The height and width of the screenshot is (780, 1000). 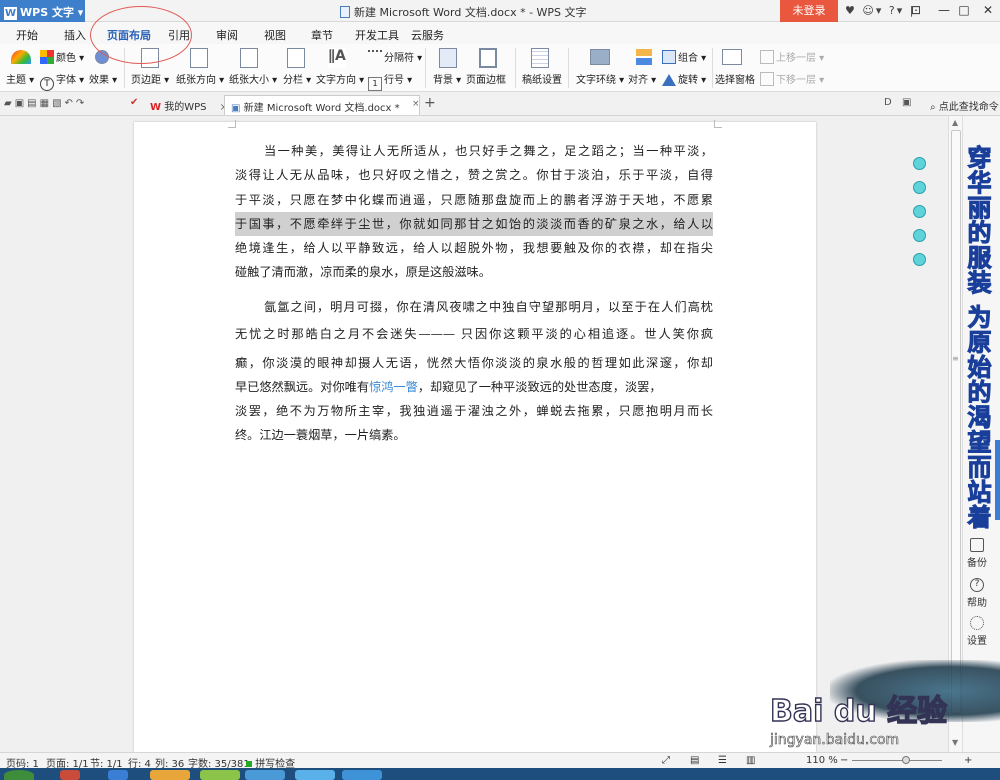 I want to click on breaks-button: 分隔符 ▾, so click(x=395, y=56).